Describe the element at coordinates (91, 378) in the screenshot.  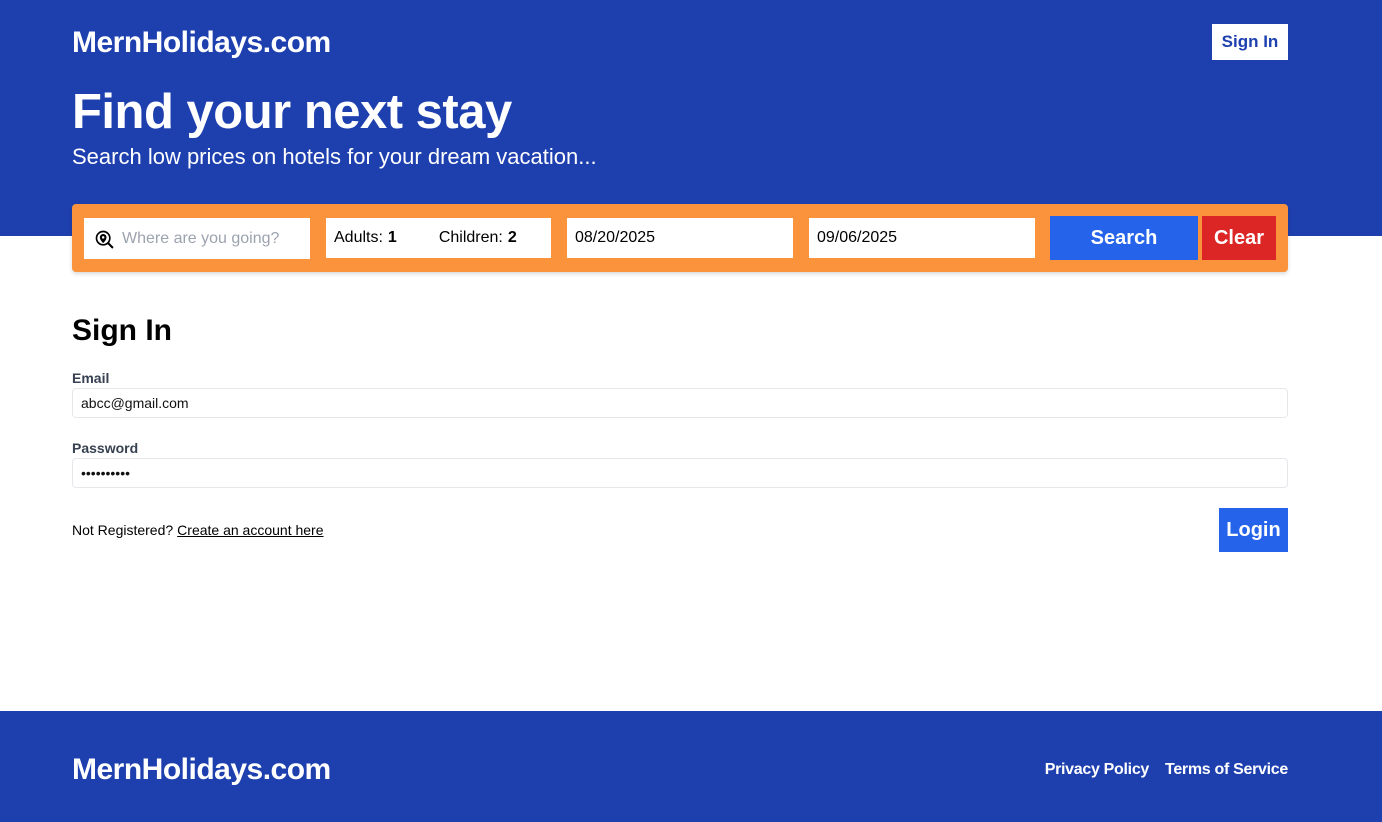
I see `email-label: Email` at that location.